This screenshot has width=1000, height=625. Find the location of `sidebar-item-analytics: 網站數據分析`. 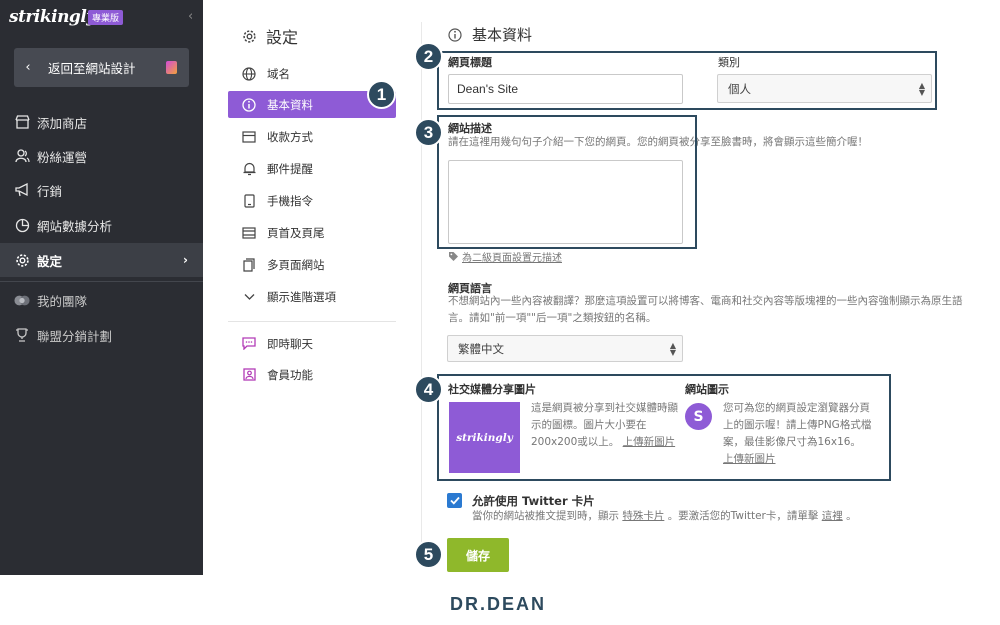

sidebar-item-analytics: 網站數據分析 is located at coordinates (101, 225).